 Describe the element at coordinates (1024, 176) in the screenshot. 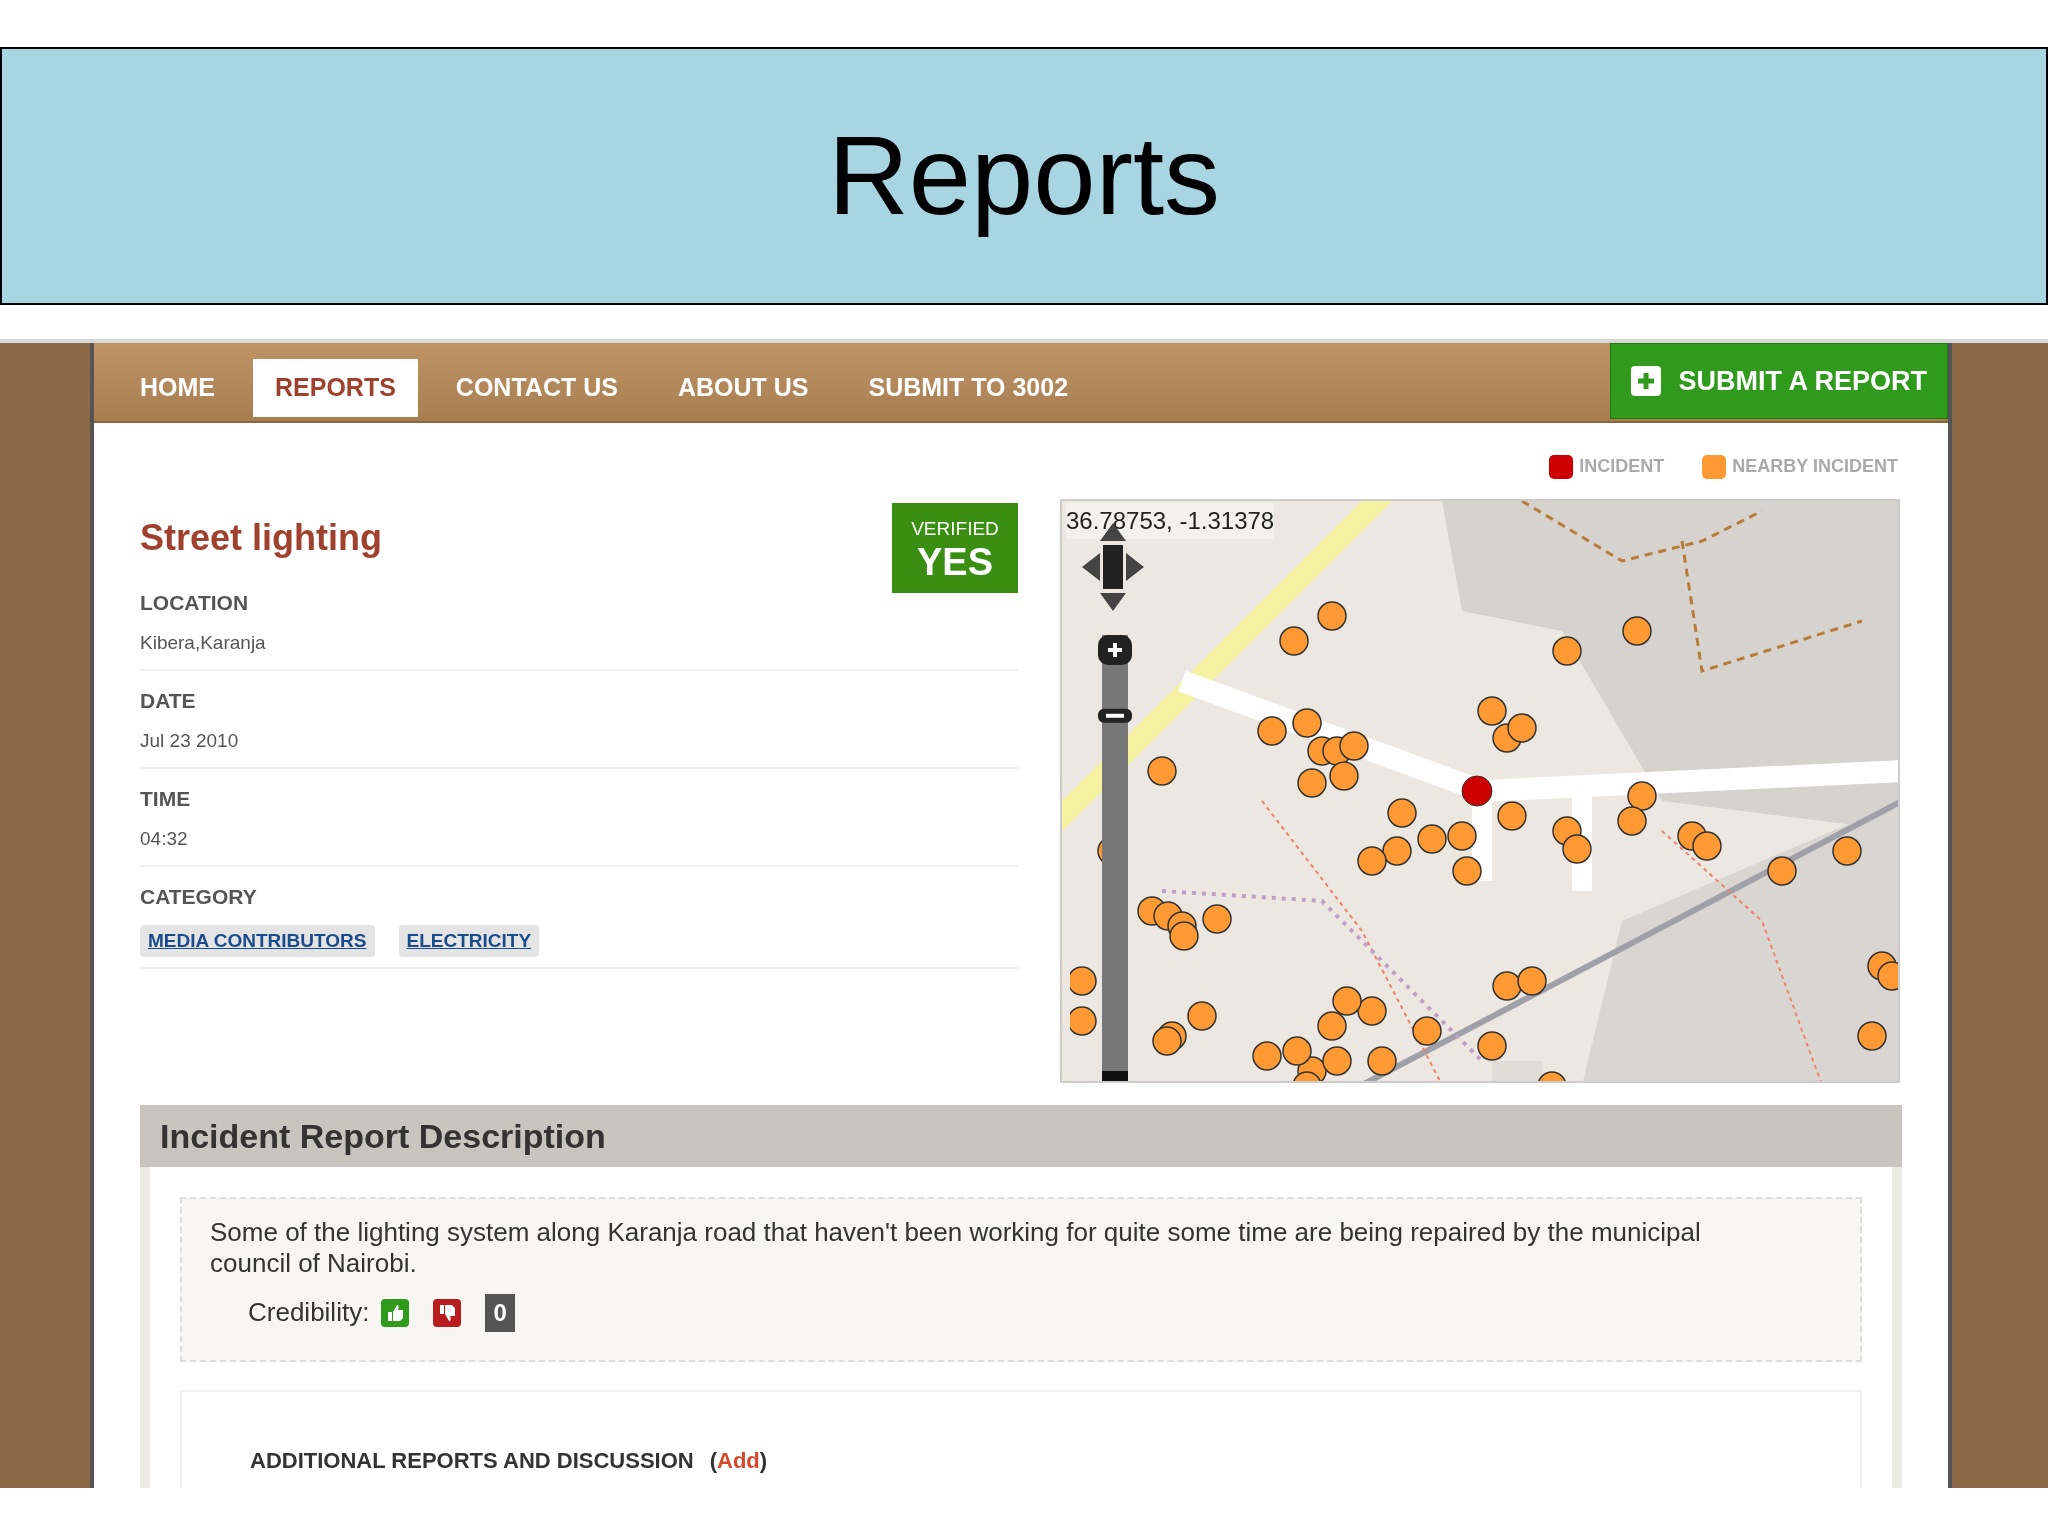

I see `slide-title: Reports` at that location.